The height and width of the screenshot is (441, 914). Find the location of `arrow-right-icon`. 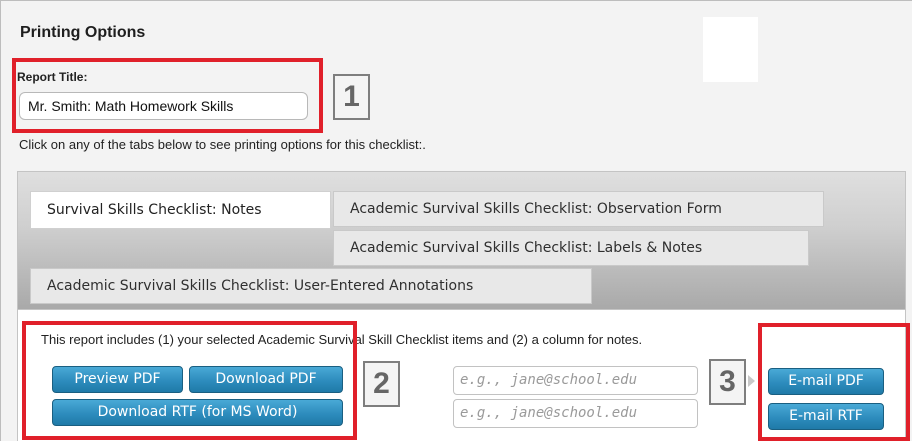

arrow-right-icon is located at coordinates (751, 381).